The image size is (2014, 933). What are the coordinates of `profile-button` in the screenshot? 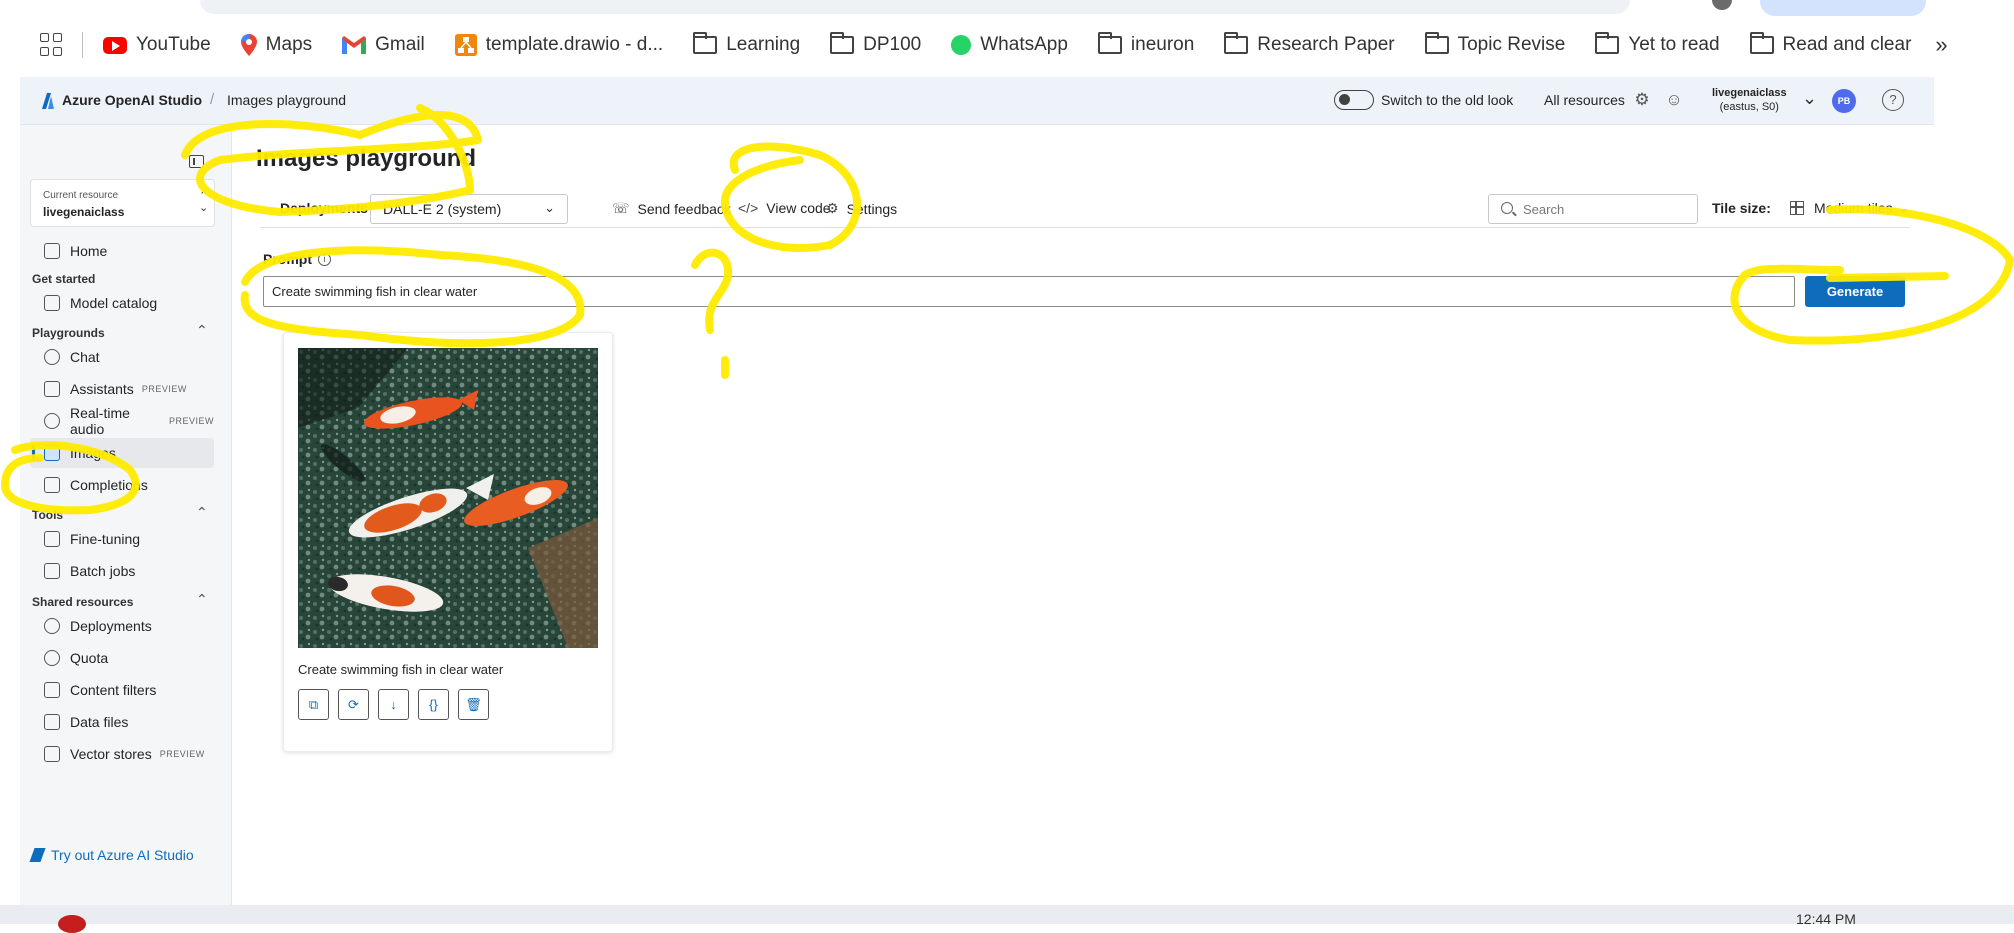 It's located at (1843, 8).